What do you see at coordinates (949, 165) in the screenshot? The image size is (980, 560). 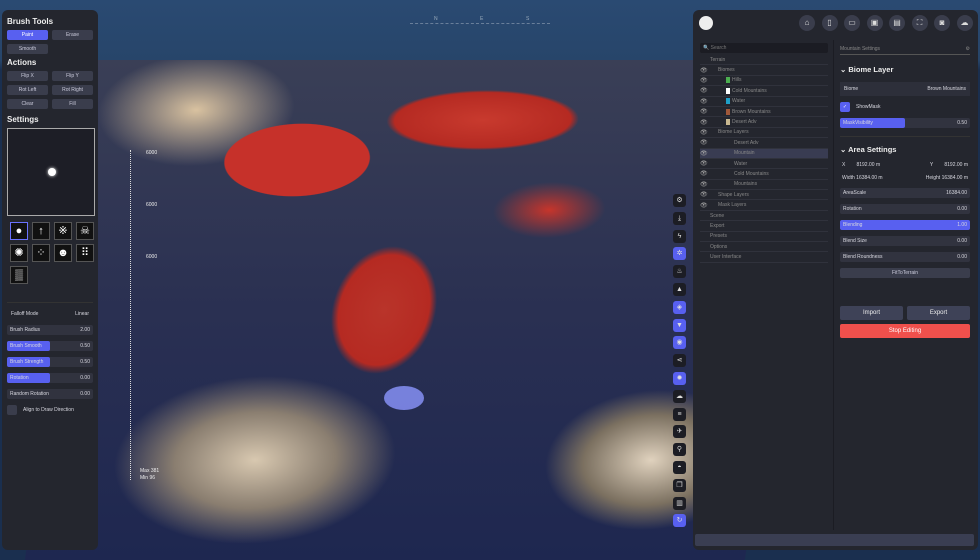 I see `y-field: Y 8192.00 m` at bounding box center [949, 165].